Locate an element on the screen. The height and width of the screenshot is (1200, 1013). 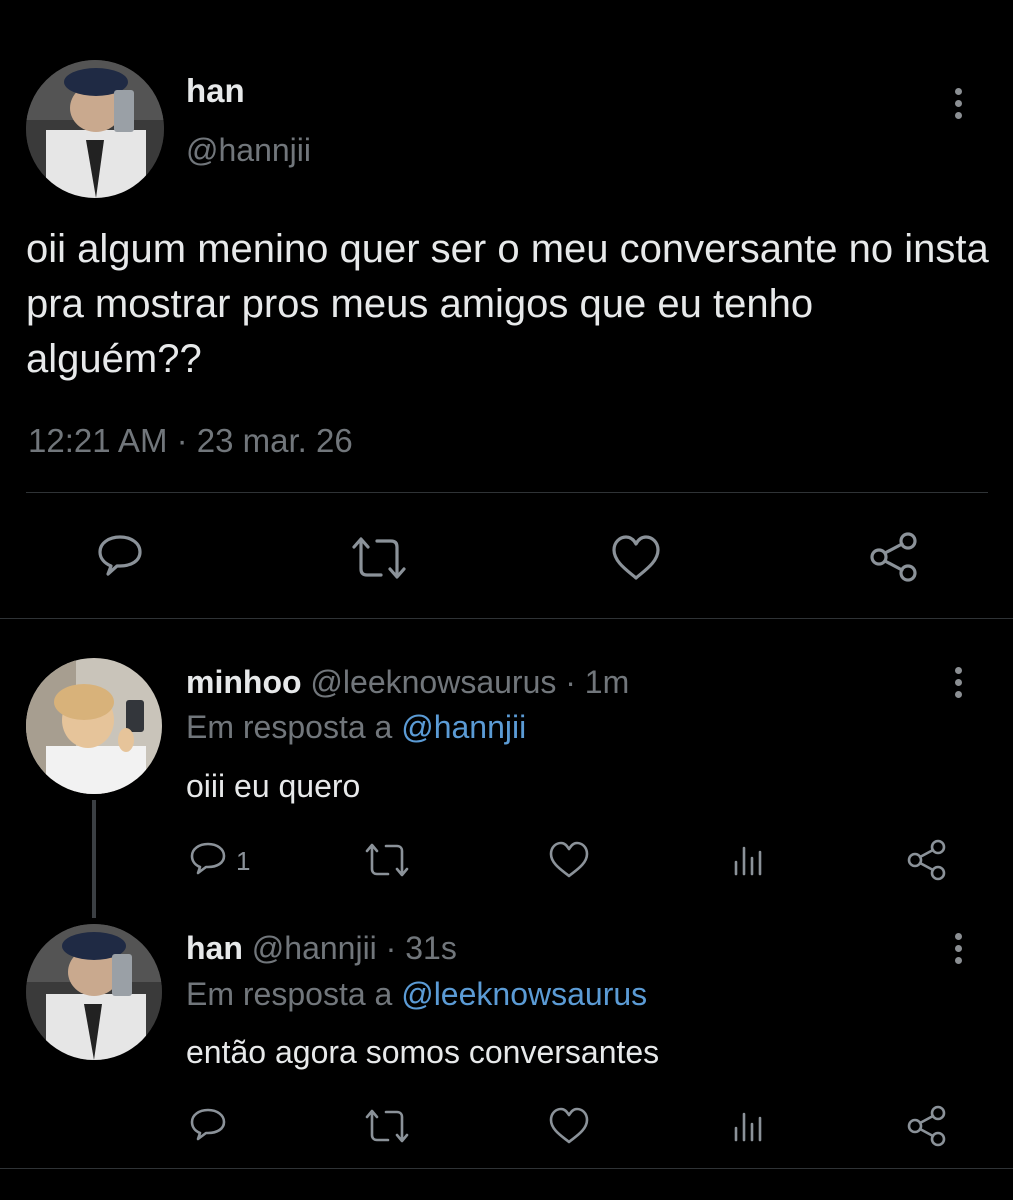
thread-line is located at coordinates (94, 859).